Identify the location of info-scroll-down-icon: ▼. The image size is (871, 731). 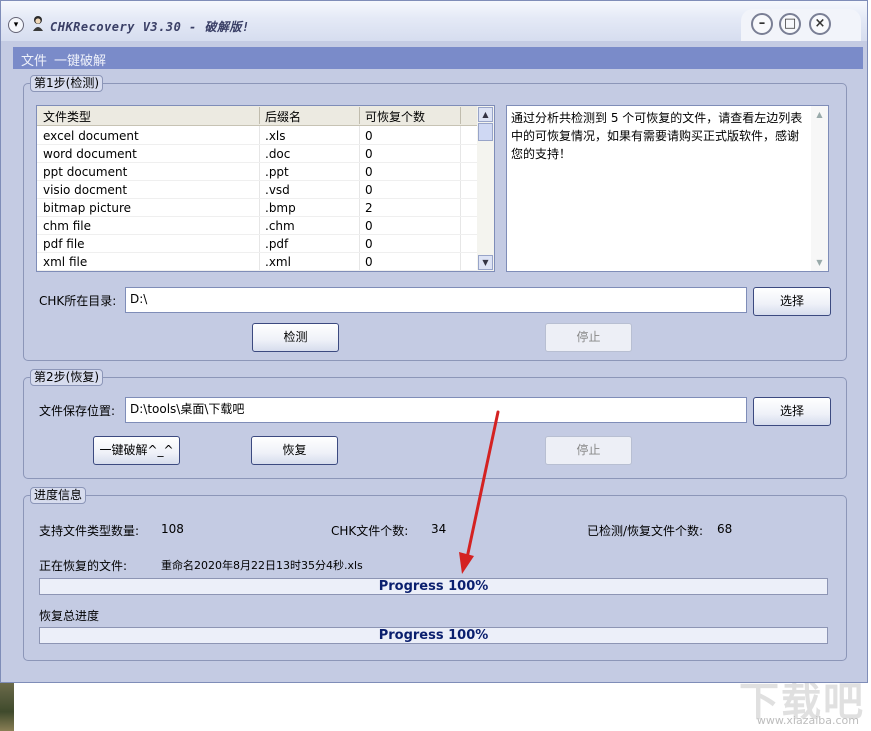
(819, 262).